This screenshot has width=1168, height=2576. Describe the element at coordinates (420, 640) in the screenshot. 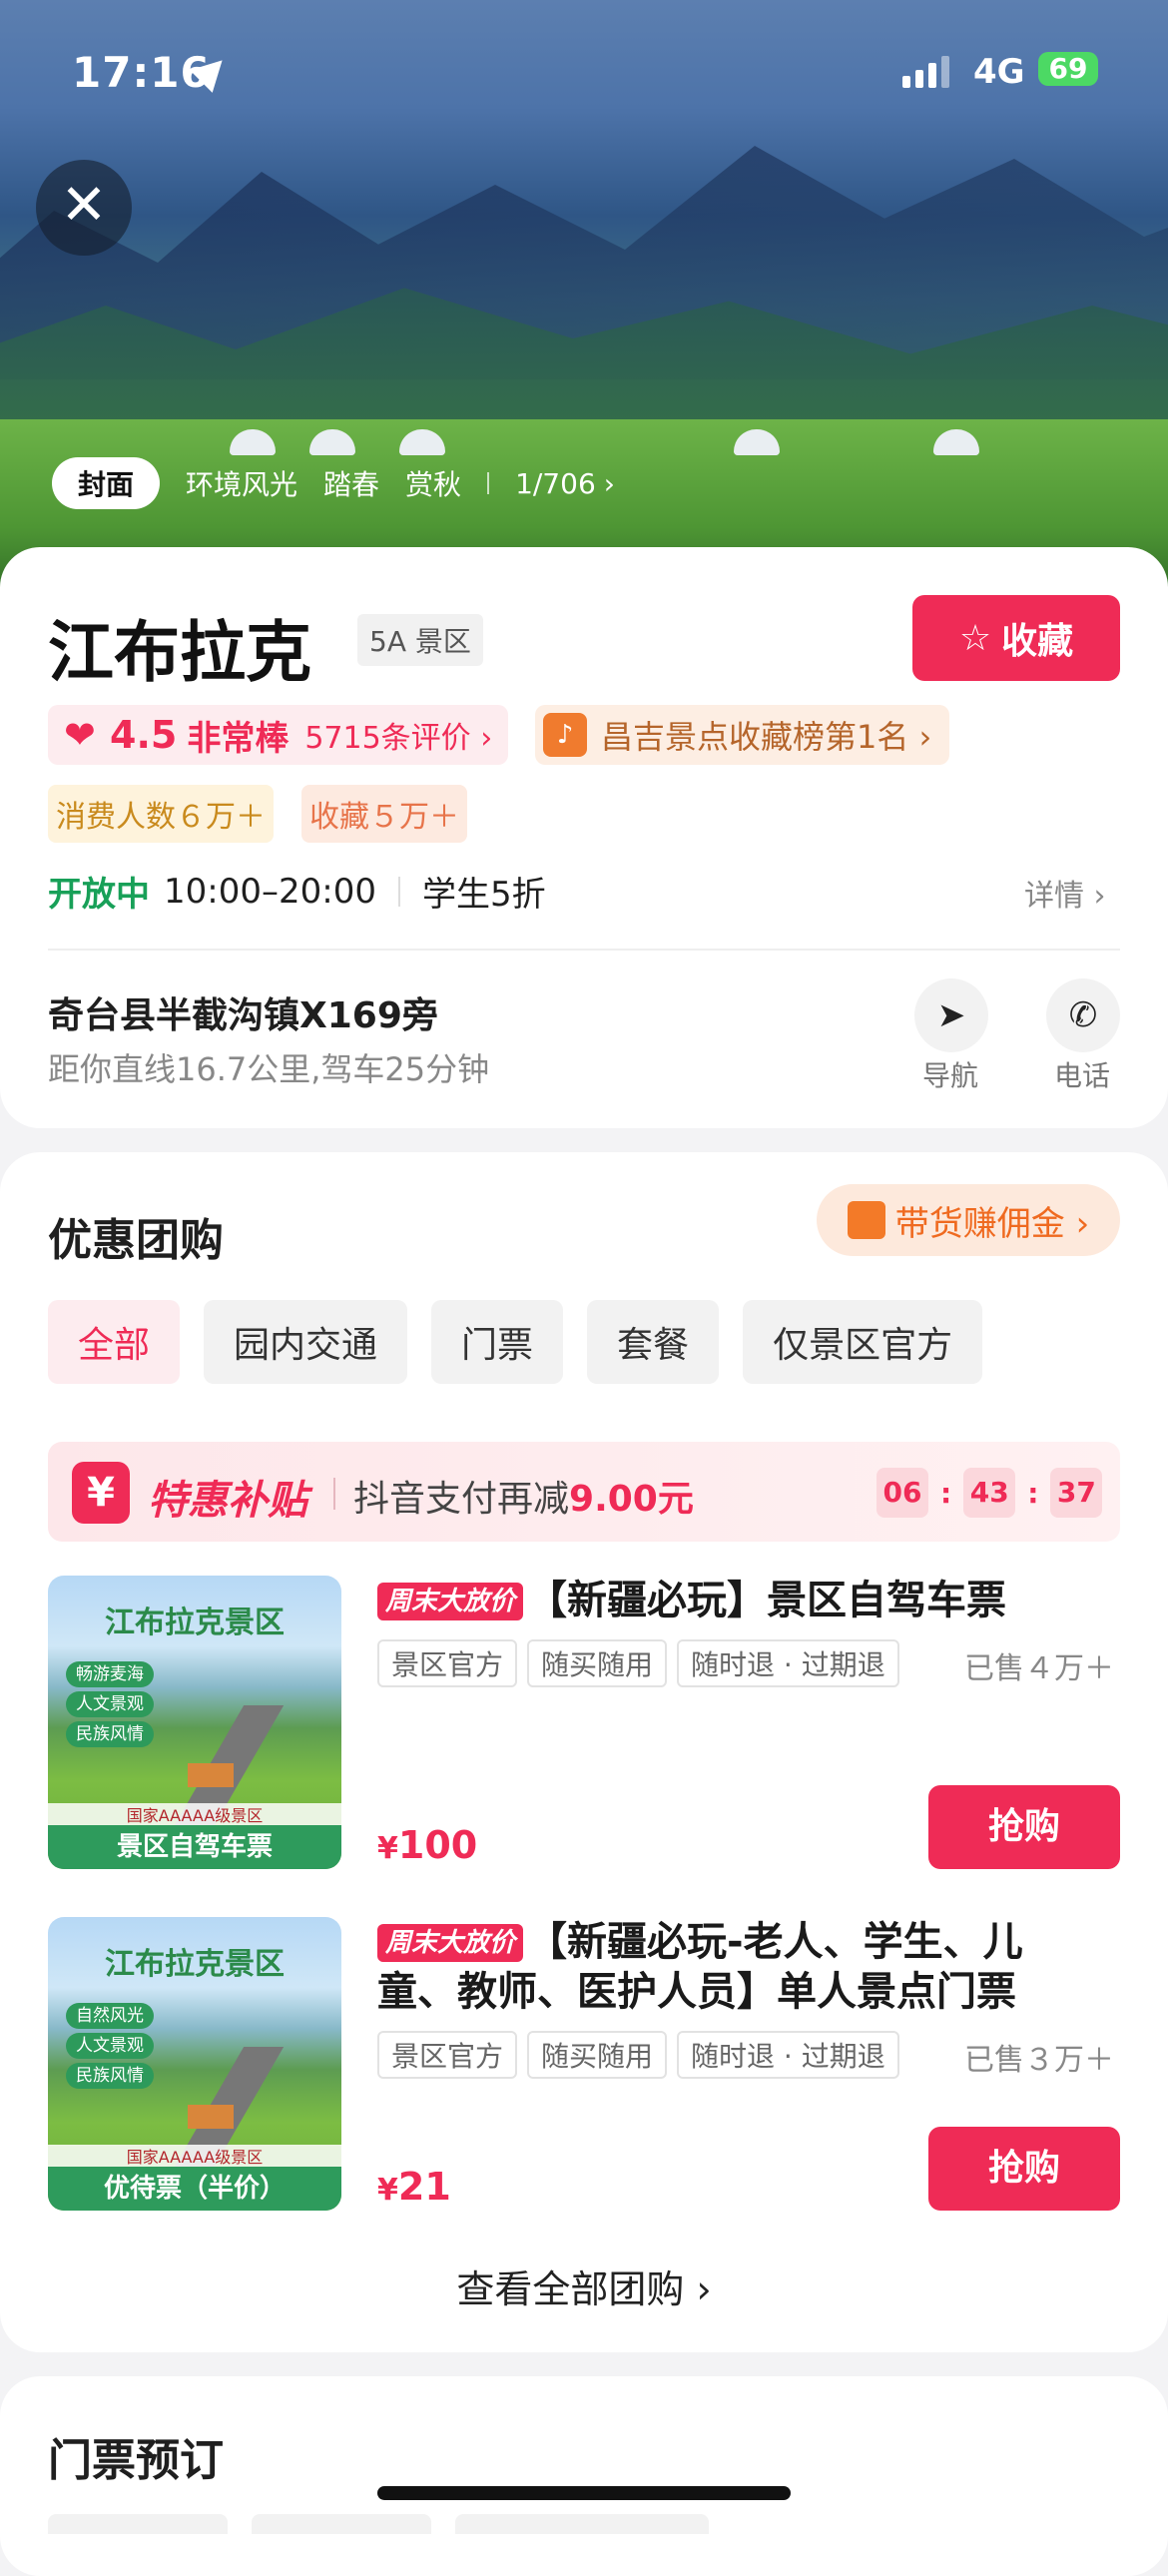

I see `scenic-level-badge: 5A 景区` at that location.